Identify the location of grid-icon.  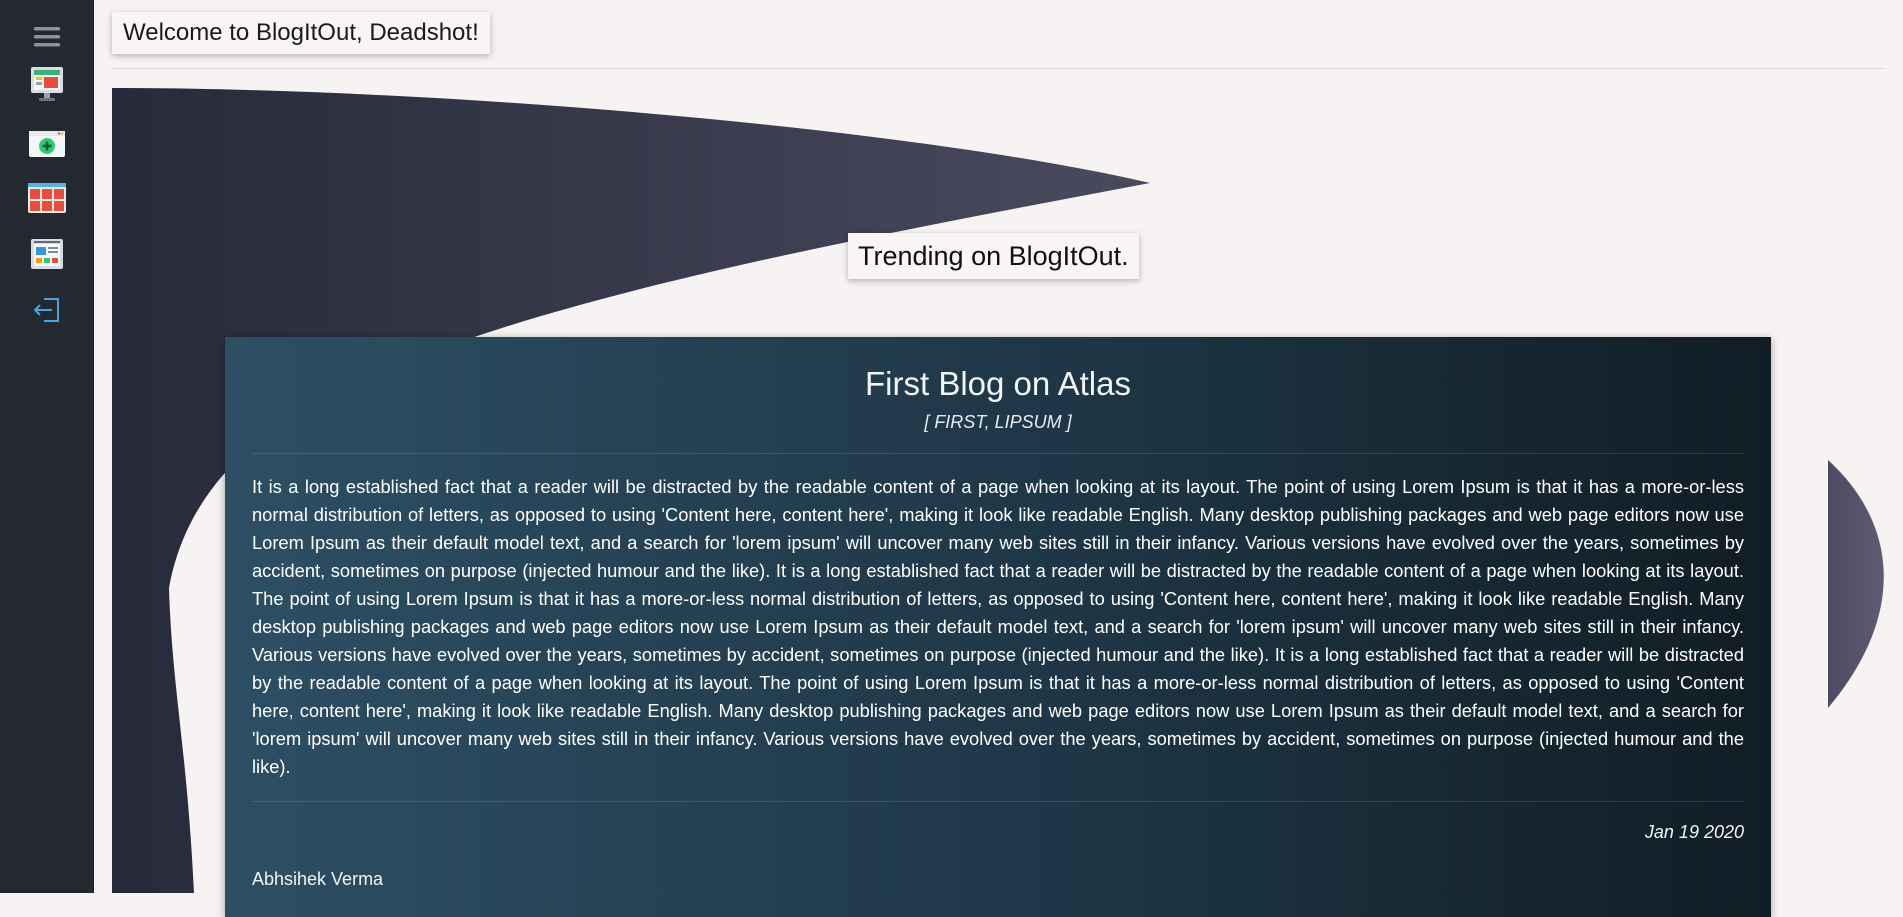
(47, 198).